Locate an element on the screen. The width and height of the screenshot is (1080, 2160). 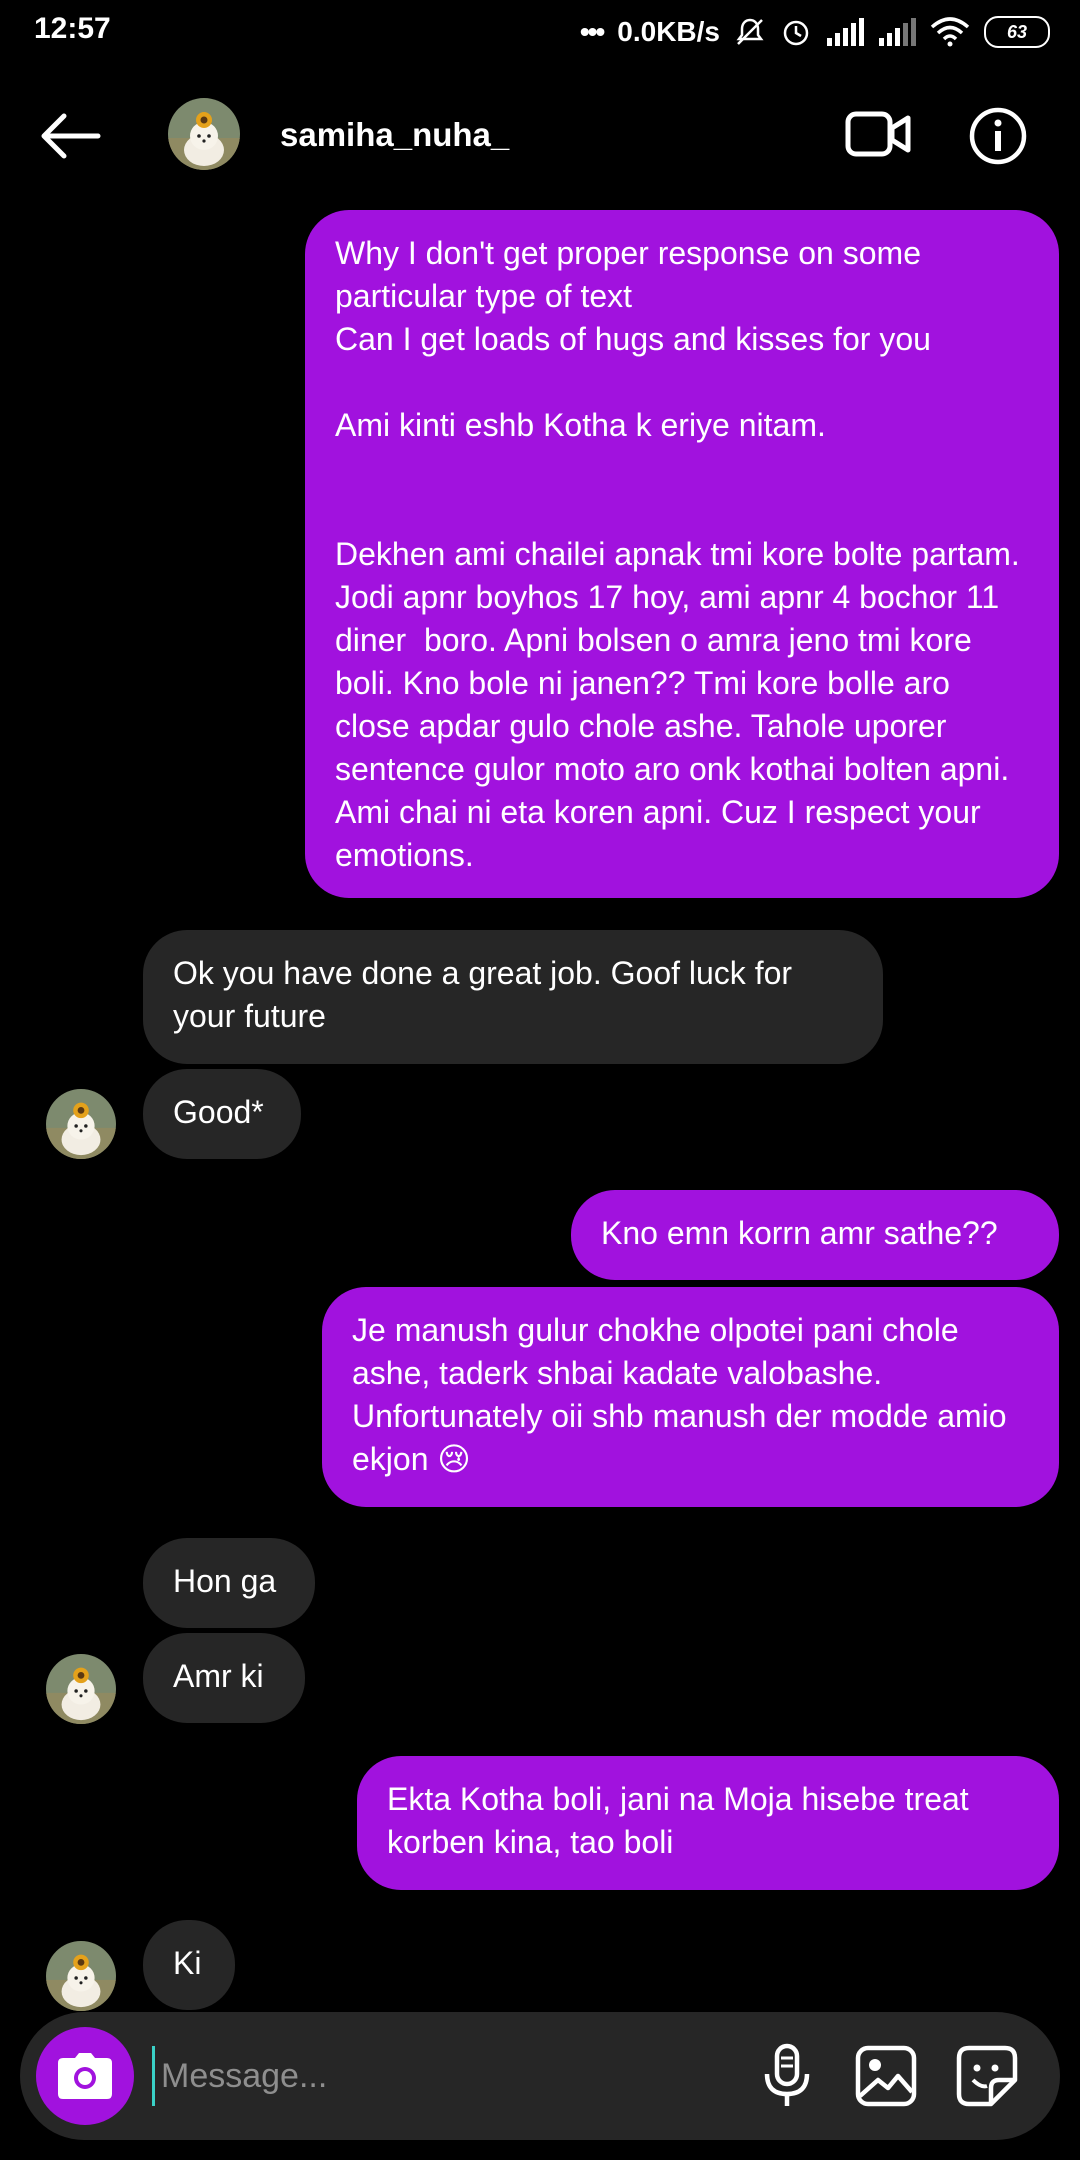
message-received: Amr ki is located at coordinates (224, 1678).